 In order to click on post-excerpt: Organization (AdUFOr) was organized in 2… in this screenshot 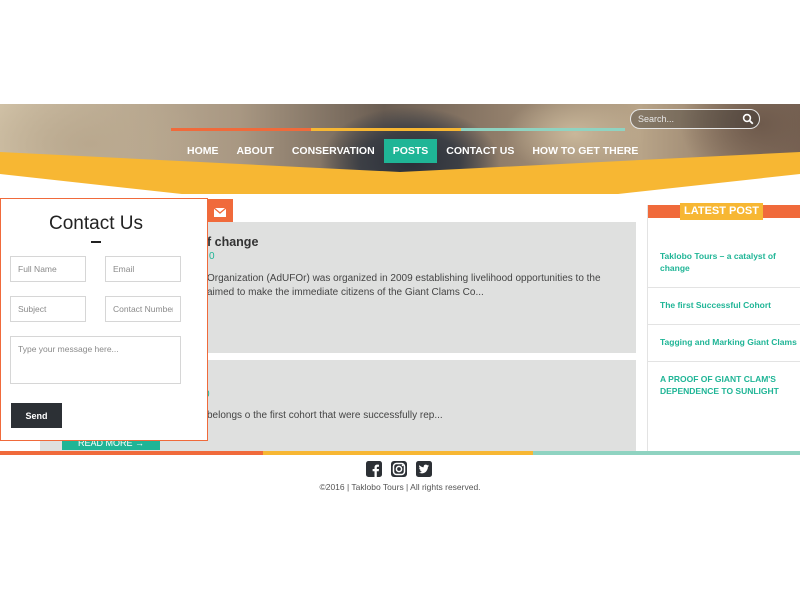, I will do `click(404, 285)`.